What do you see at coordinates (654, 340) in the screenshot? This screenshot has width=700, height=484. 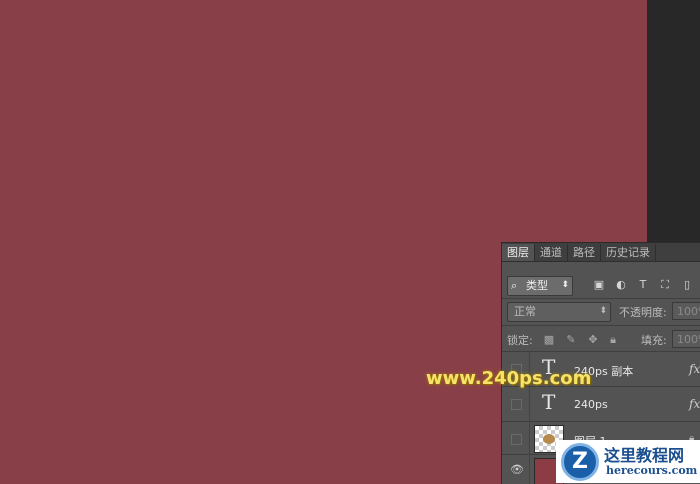 I see `fill-label: 填充:` at bounding box center [654, 340].